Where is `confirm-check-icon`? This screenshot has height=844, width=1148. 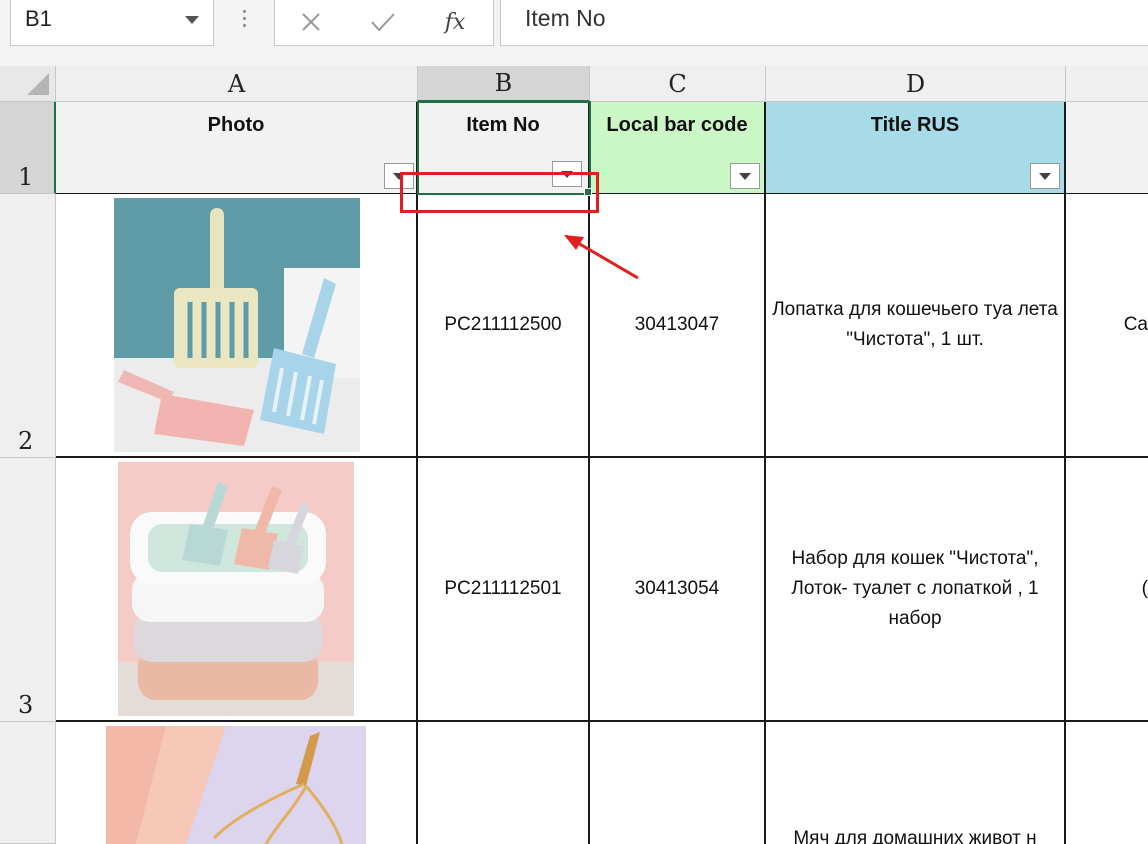 confirm-check-icon is located at coordinates (383, 22).